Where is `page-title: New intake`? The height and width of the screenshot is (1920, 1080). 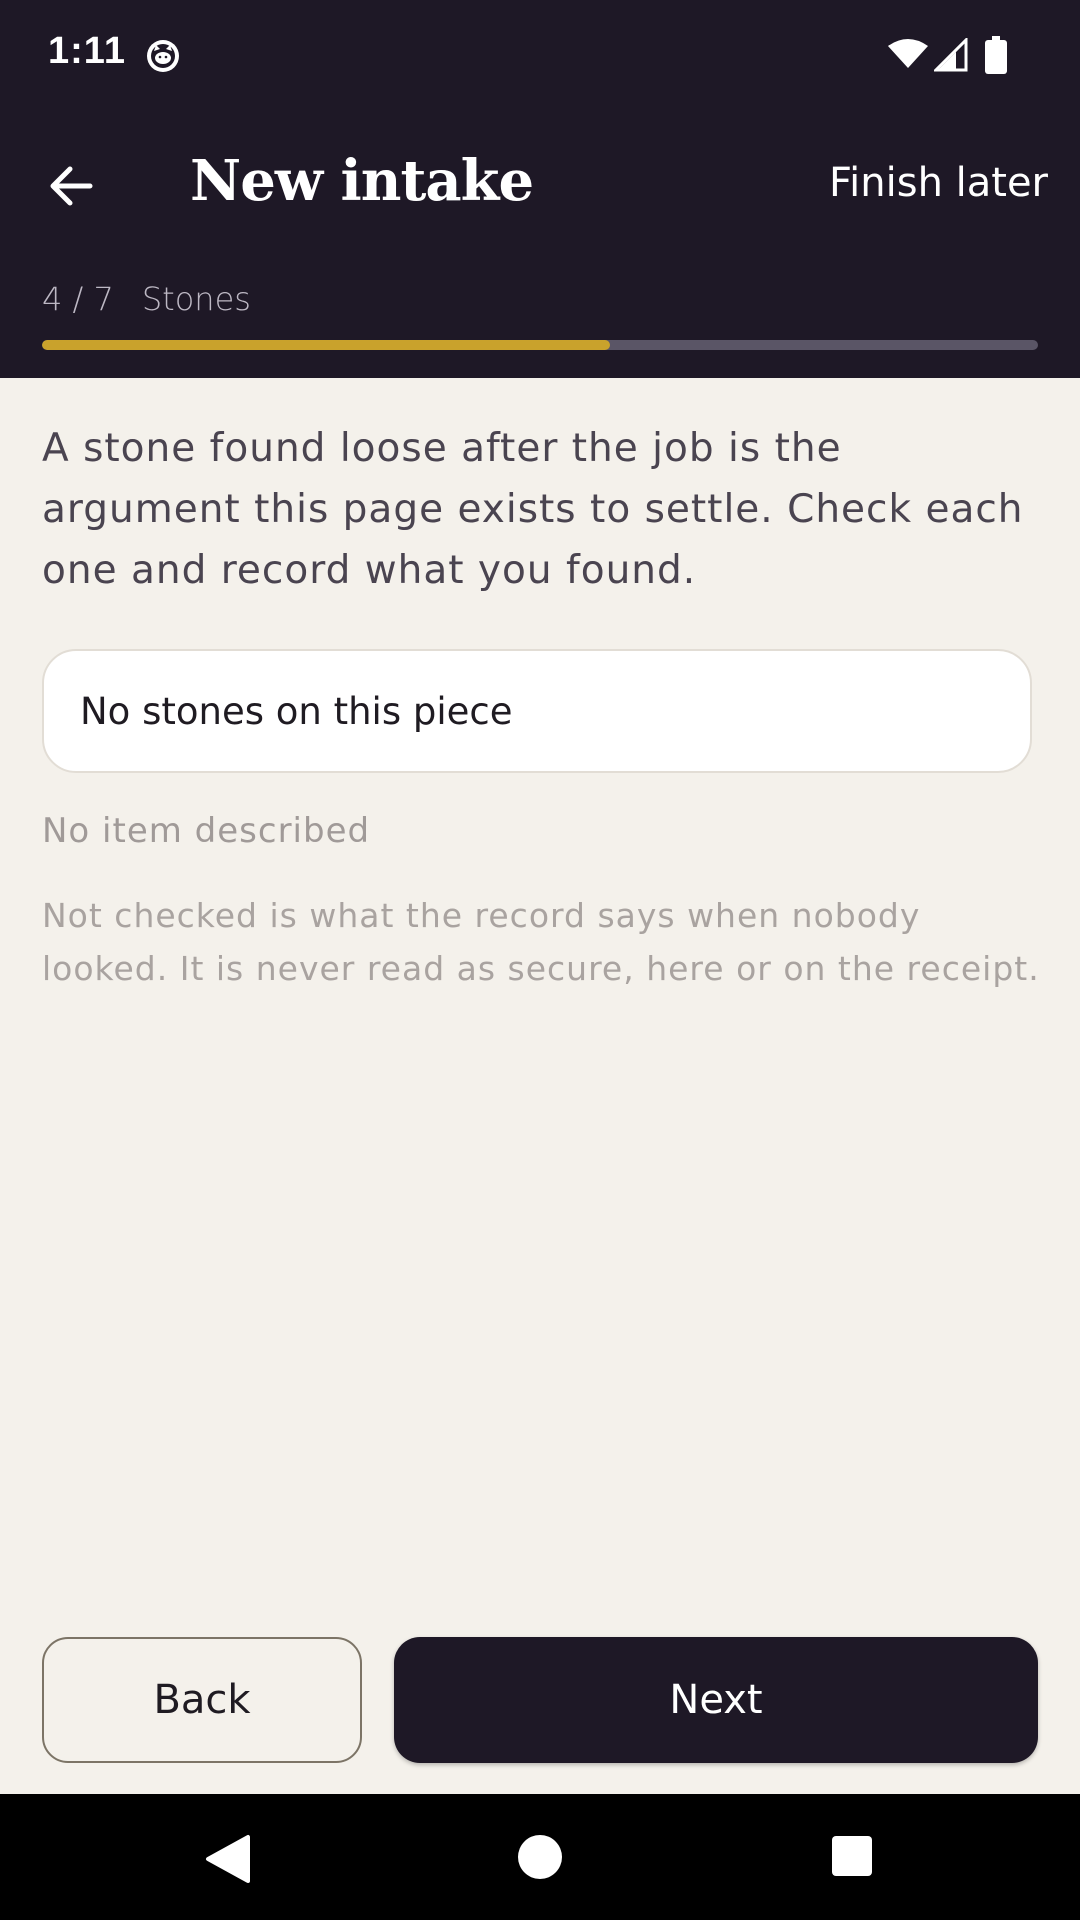
page-title: New intake is located at coordinates (362, 181).